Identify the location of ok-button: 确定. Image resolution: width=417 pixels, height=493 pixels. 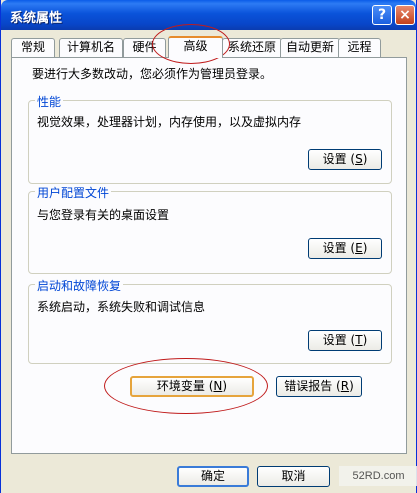
(213, 476).